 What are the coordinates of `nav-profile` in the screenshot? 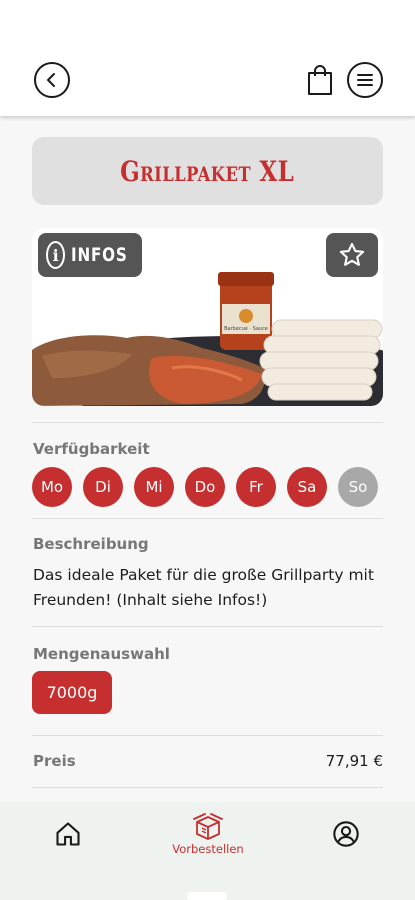 It's located at (346, 834).